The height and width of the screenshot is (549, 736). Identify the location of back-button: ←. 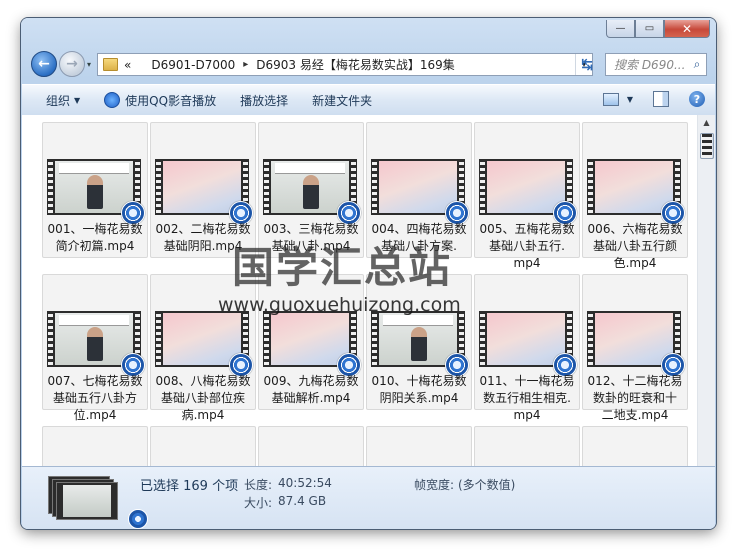
(44, 64).